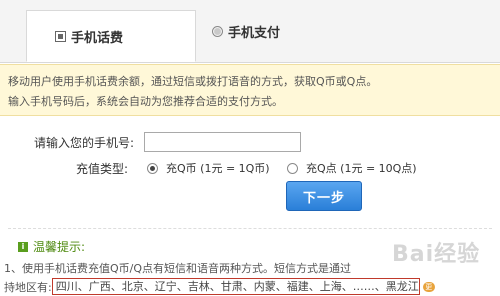 The width and height of the screenshot is (500, 296). What do you see at coordinates (361, 168) in the screenshot?
I see `option-q-point-label: 充Q点 (1元 = 10Q点)` at bounding box center [361, 168].